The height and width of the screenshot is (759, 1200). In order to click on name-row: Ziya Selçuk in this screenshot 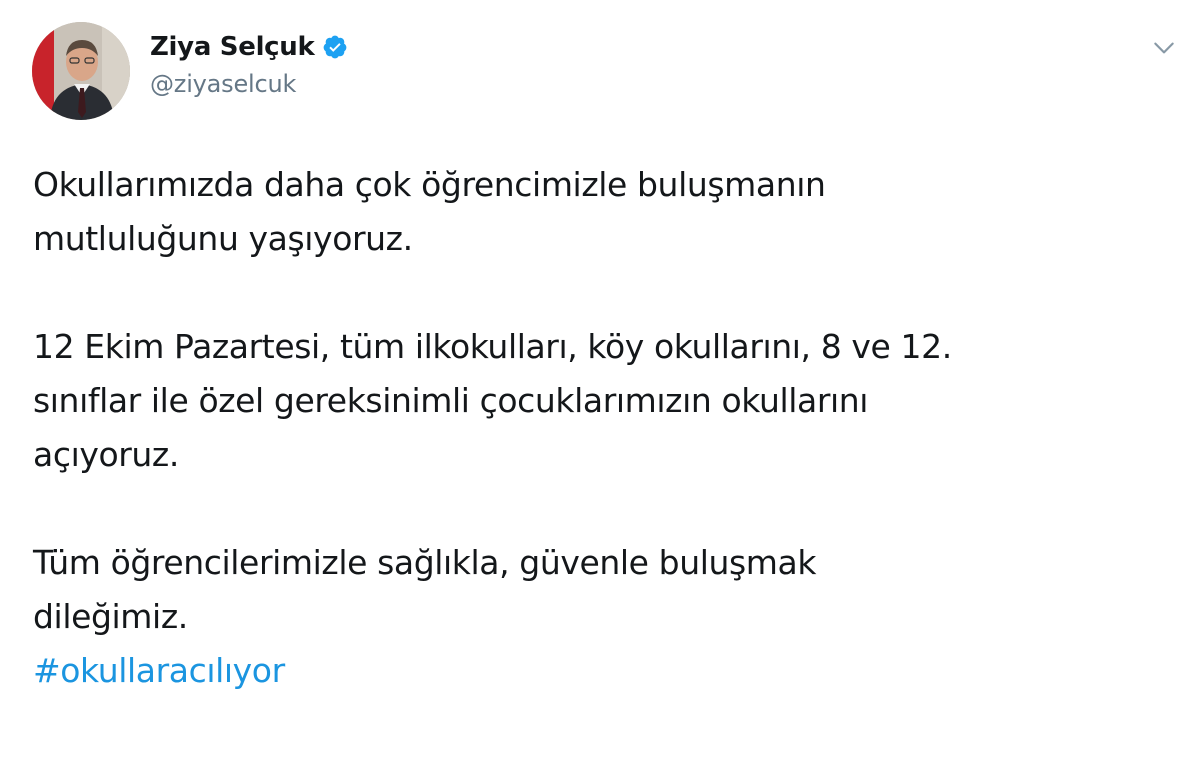, I will do `click(249, 47)`.